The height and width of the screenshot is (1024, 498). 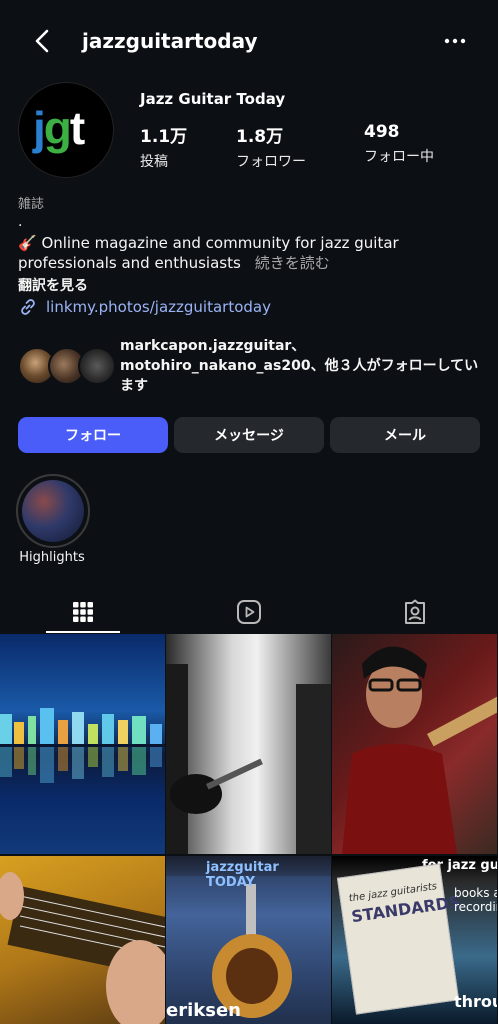 What do you see at coordinates (154, 162) in the screenshot?
I see `stat-posts-label: 投稿` at bounding box center [154, 162].